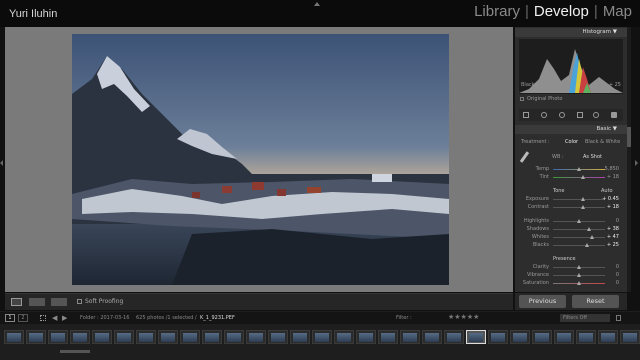  What do you see at coordinates (636, 163) in the screenshot?
I see `right-panel-toggle-icon` at bounding box center [636, 163].